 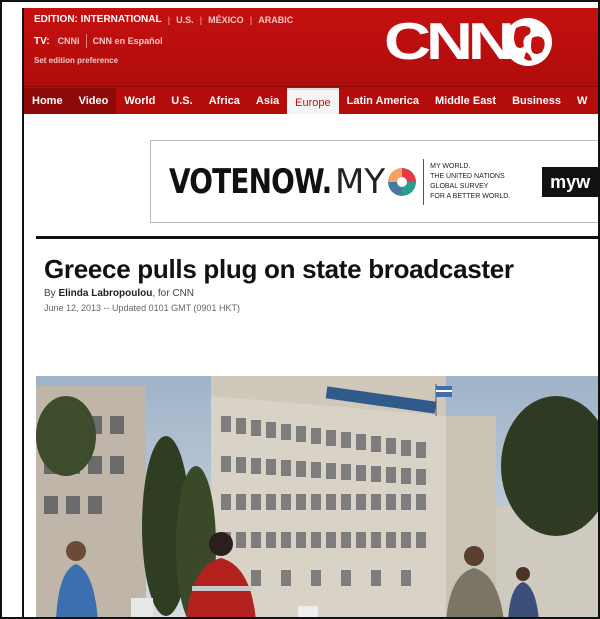 I want to click on edition-preference-link: Set edition preference, so click(x=76, y=60).